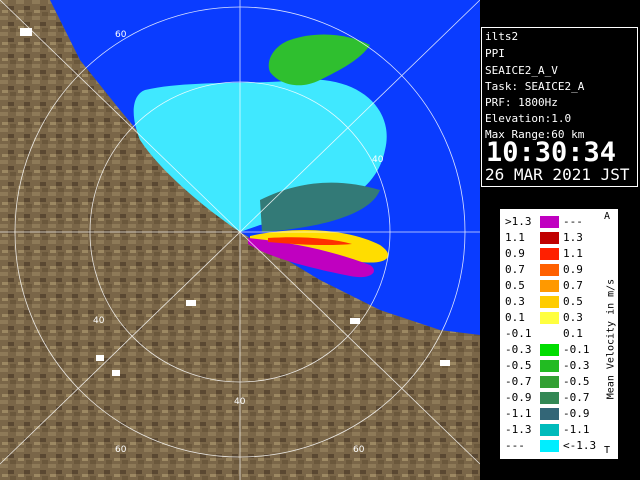 This screenshot has height=480, width=640. Describe the element at coordinates (573, 317) in the screenshot. I see `legend-high-value: 0.3` at that location.